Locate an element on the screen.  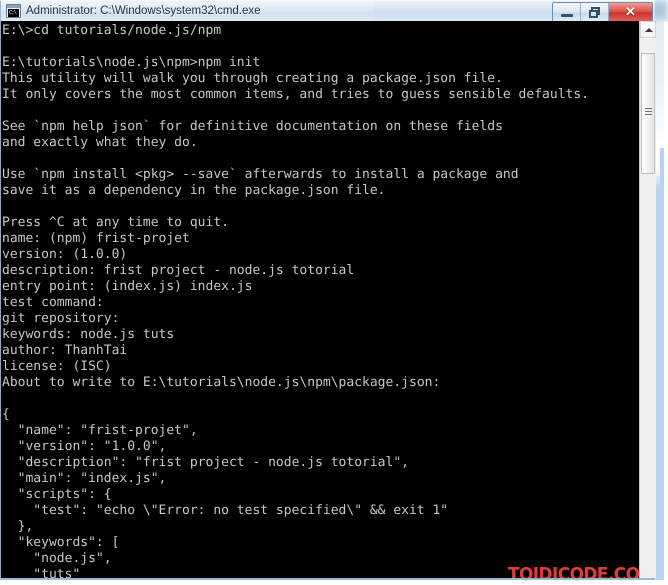
restore-icon-front is located at coordinates (593, 14).